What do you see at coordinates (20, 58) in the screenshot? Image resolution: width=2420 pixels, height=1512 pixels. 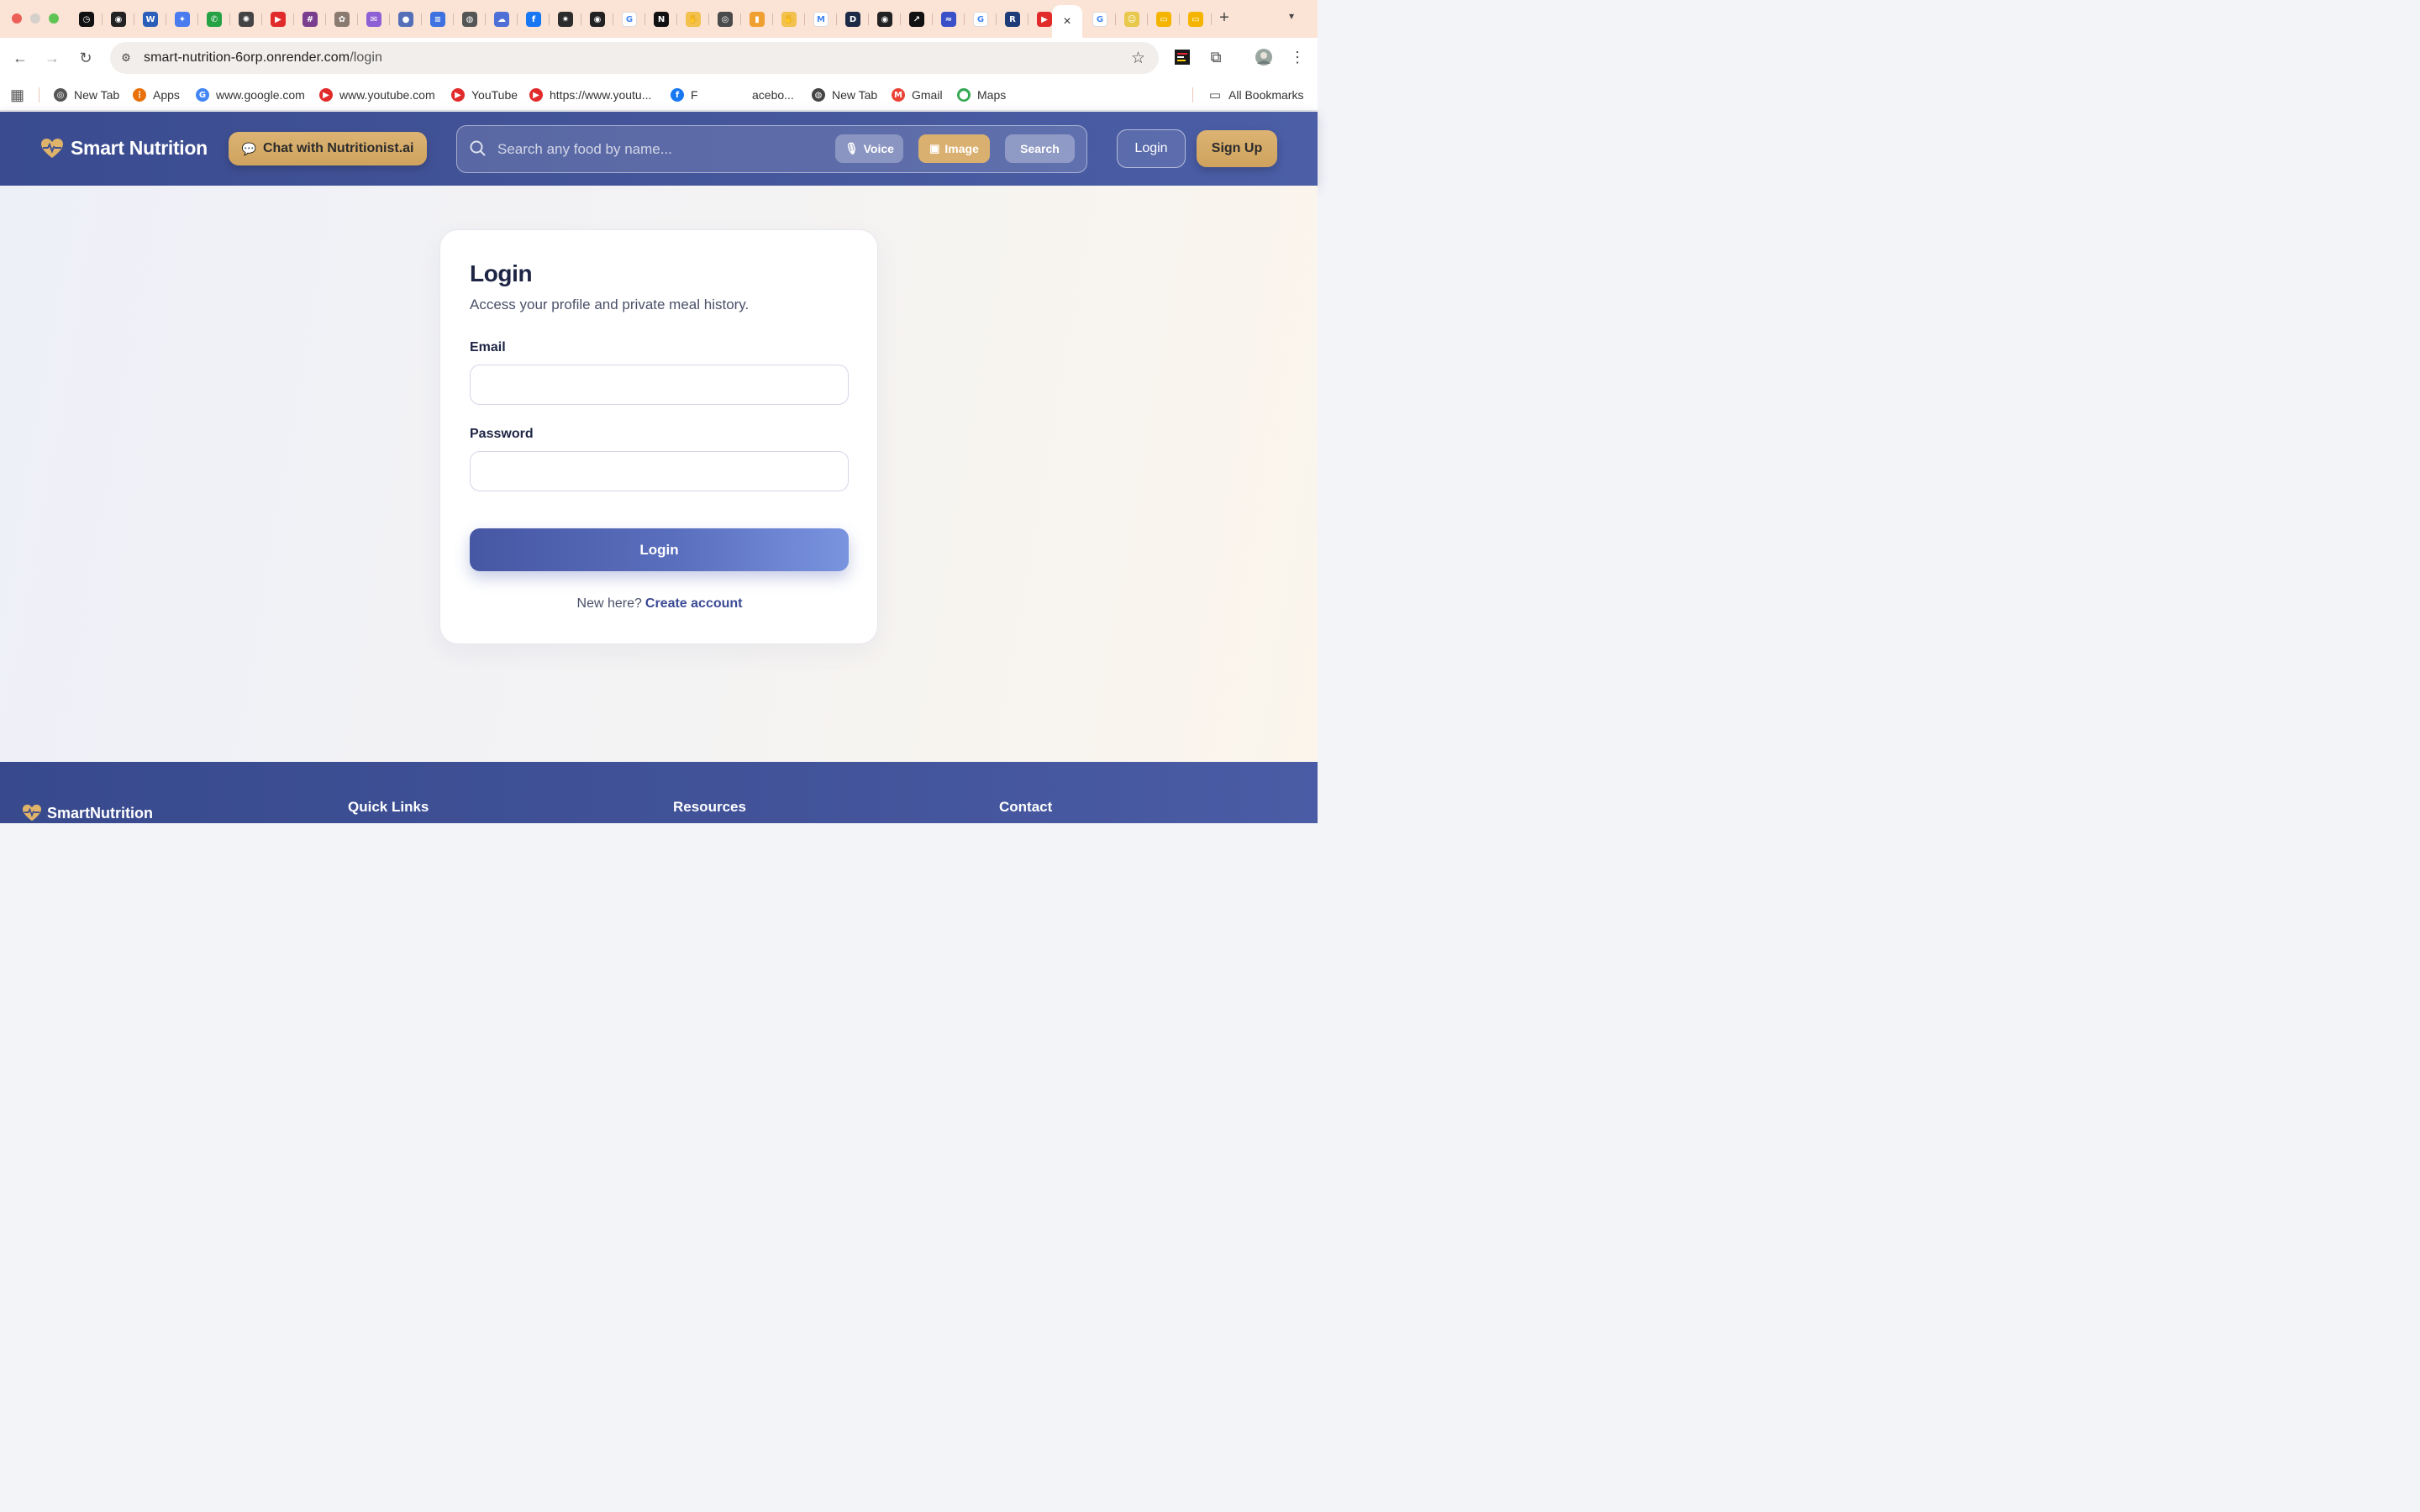 I see `back-button: ←` at bounding box center [20, 58].